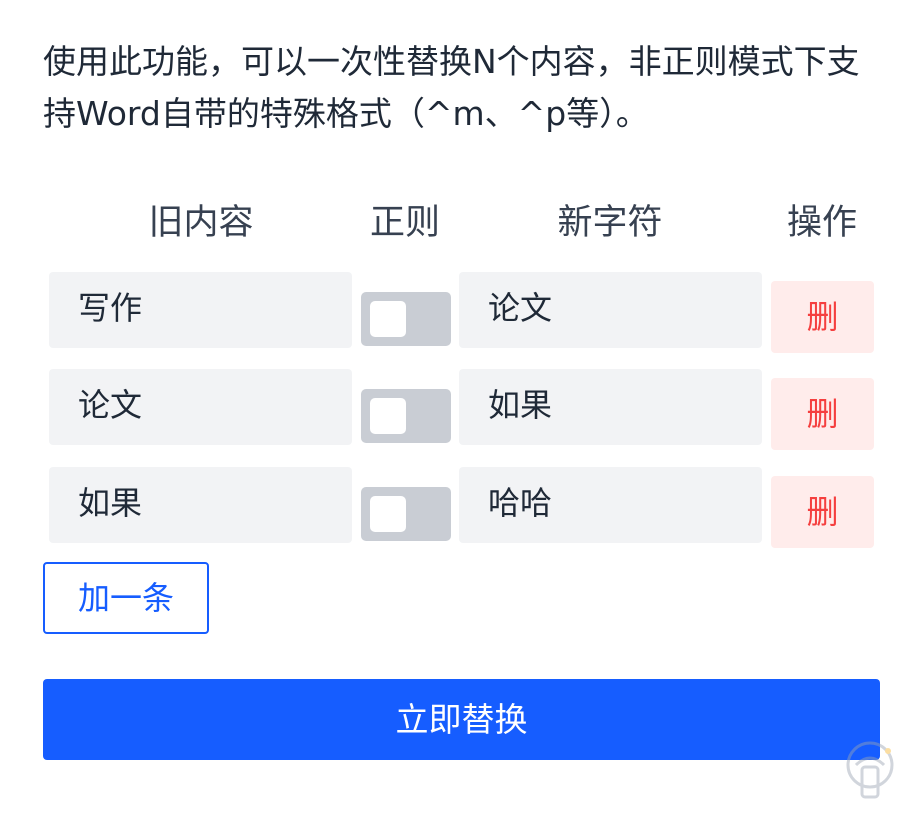 The image size is (923, 818). What do you see at coordinates (870, 768) in the screenshot?
I see `logo-watermark-icon` at bounding box center [870, 768].